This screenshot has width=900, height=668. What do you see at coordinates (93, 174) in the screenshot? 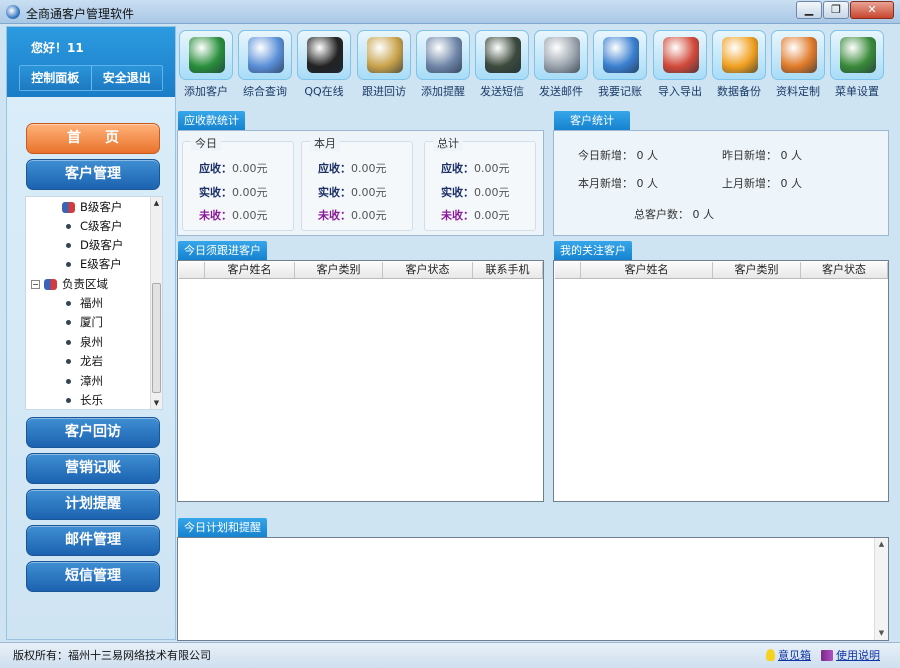
I see `nav-customer-management-button: 客户管理` at bounding box center [93, 174].